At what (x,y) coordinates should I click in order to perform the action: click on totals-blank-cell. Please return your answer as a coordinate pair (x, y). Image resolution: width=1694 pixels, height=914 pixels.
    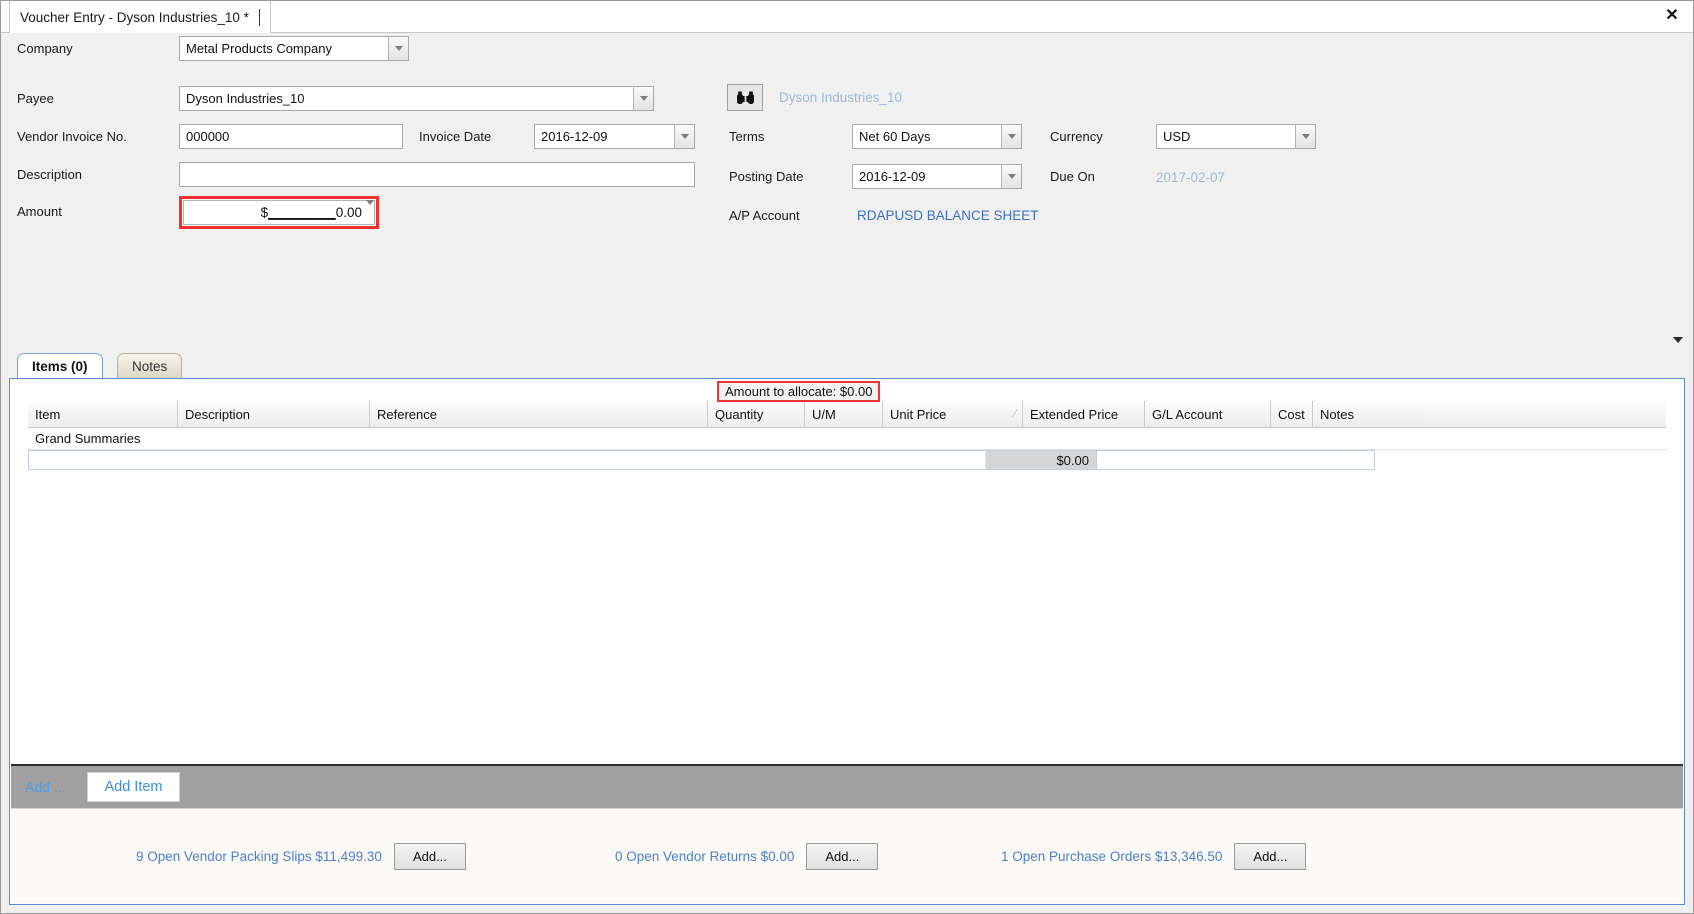
    Looking at the image, I should click on (507, 460).